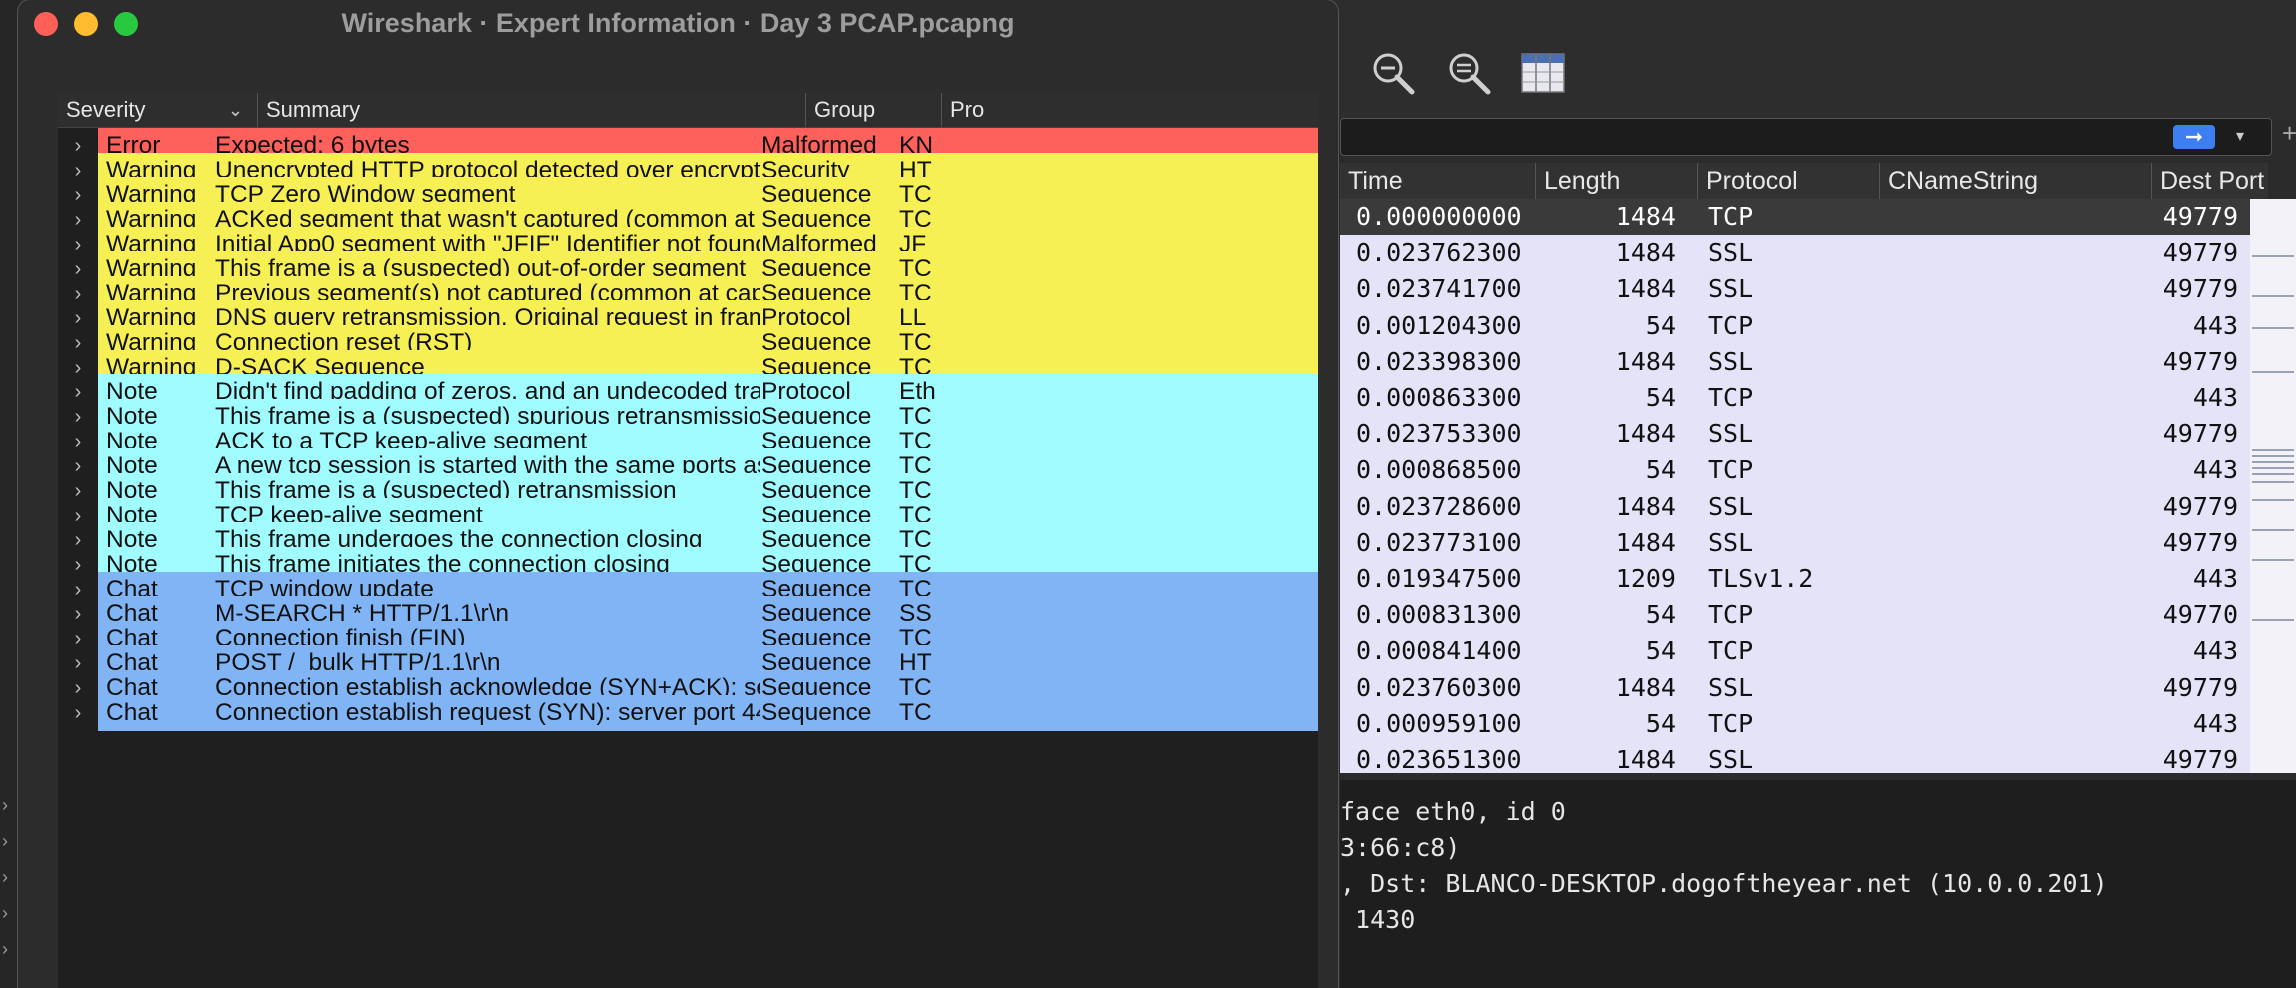  What do you see at coordinates (915, 712) in the screenshot?
I see `protocol-cell: TC` at bounding box center [915, 712].